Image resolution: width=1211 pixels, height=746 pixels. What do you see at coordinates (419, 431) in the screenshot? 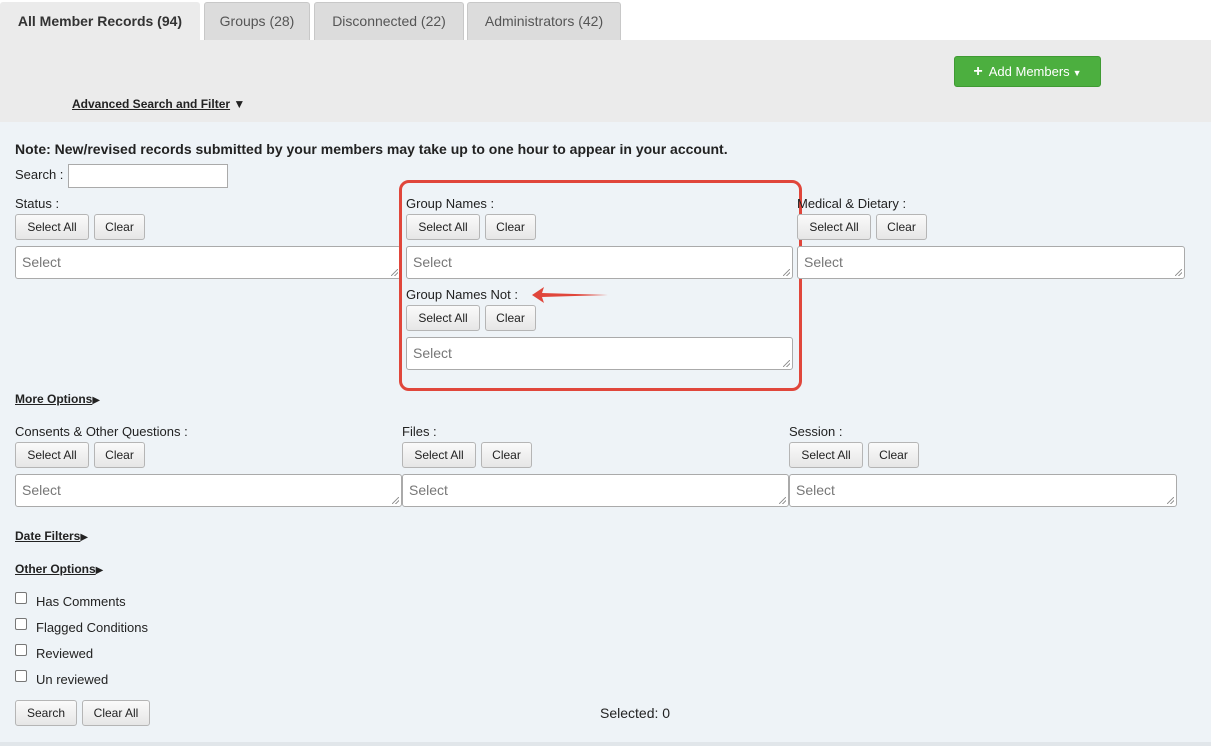
I see `files-label: Files :` at bounding box center [419, 431].